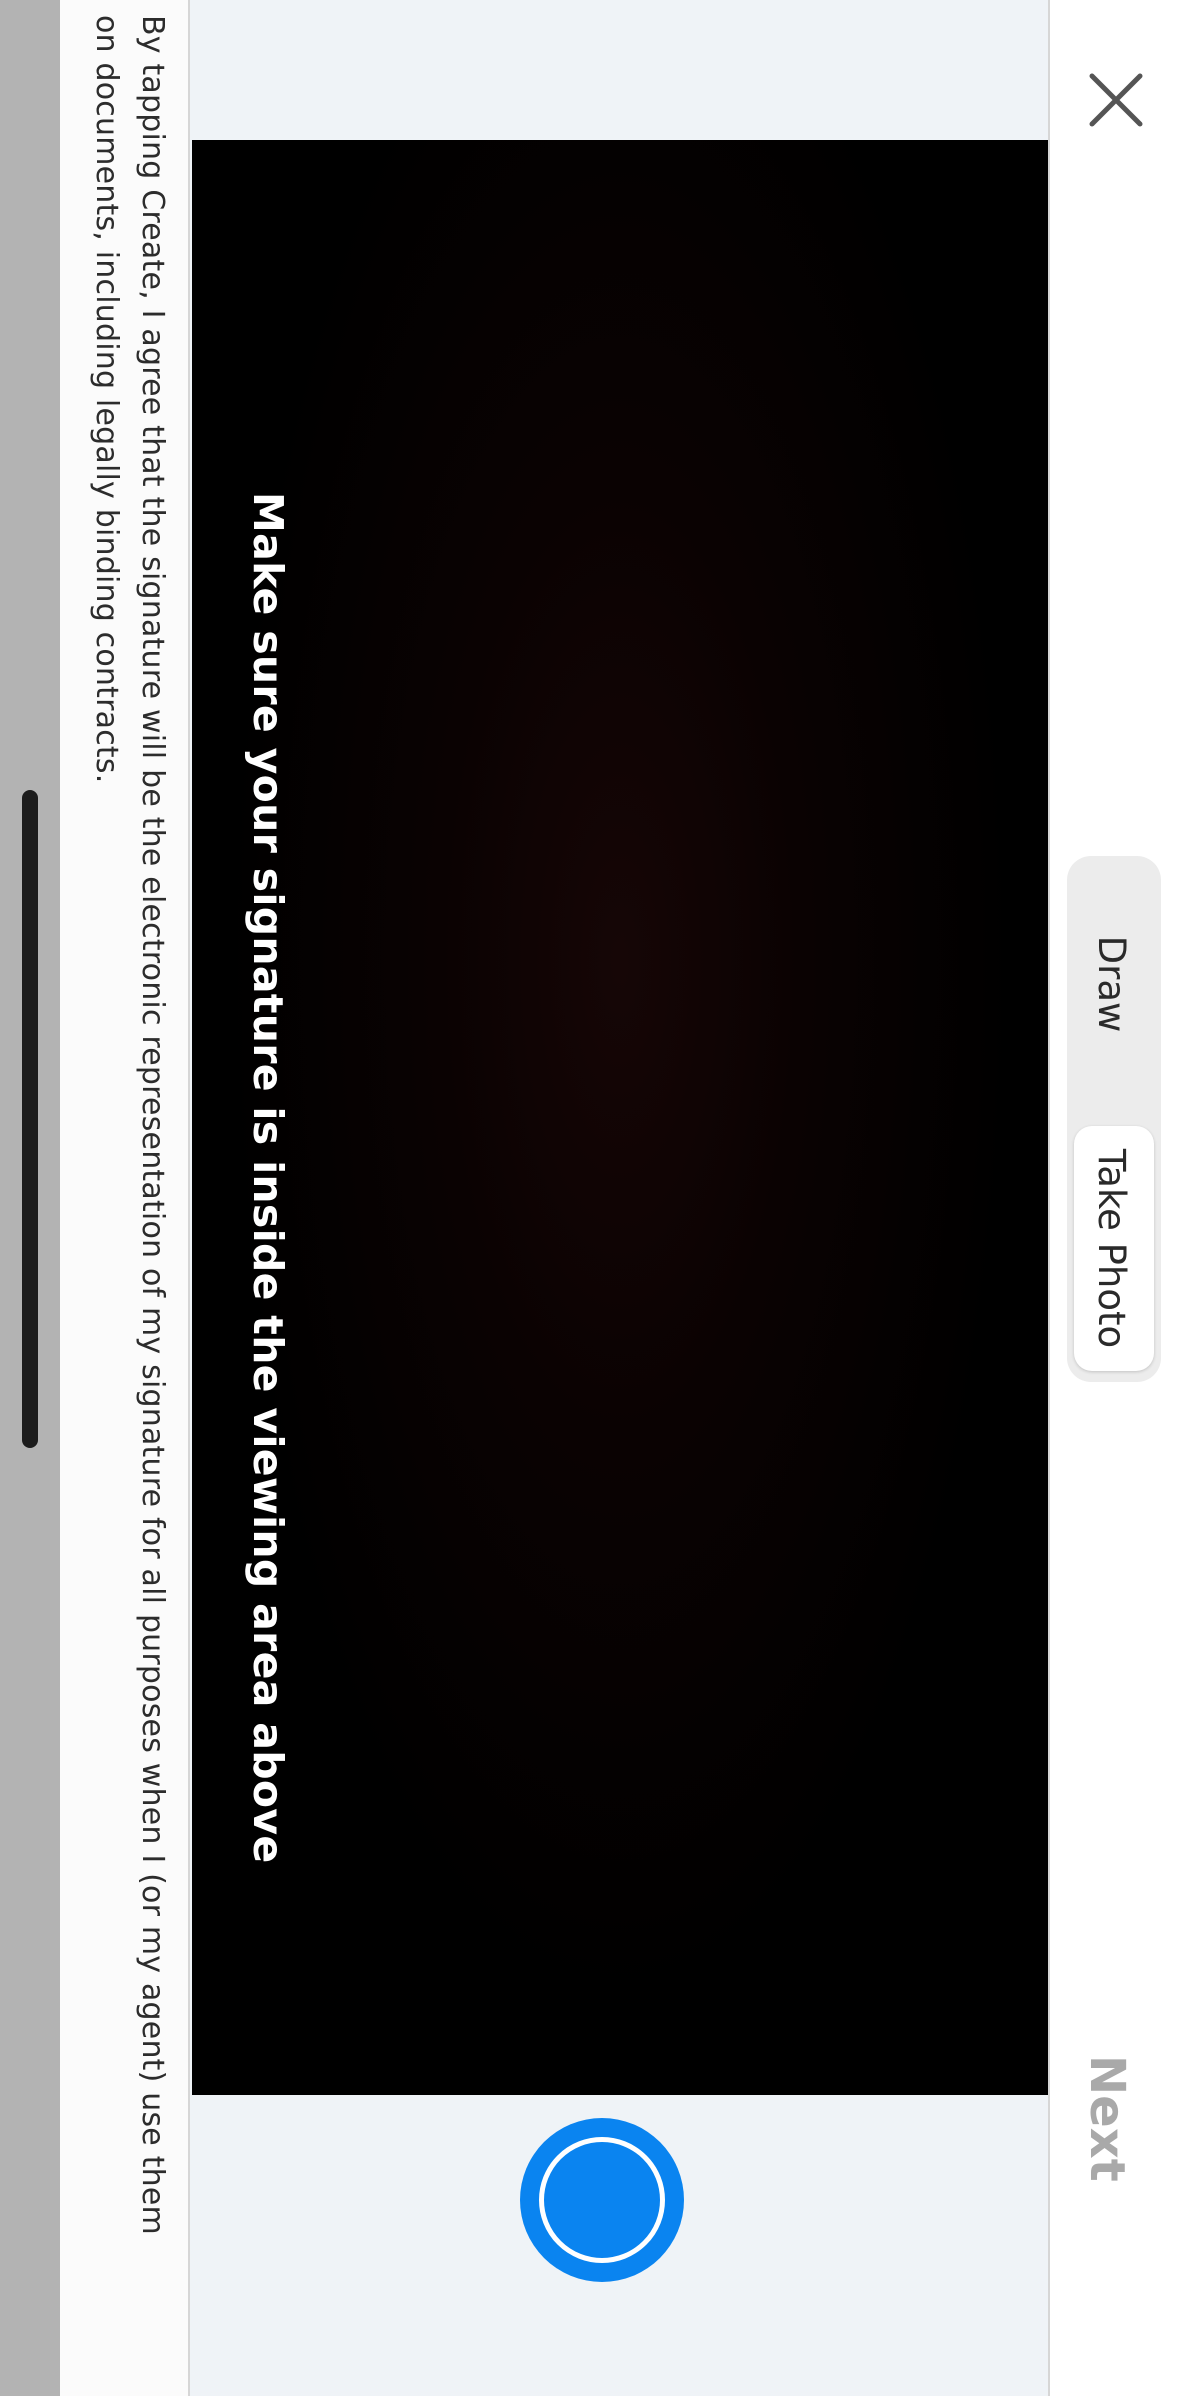 The image size is (1179, 2396). I want to click on close-button, so click(1116, 100).